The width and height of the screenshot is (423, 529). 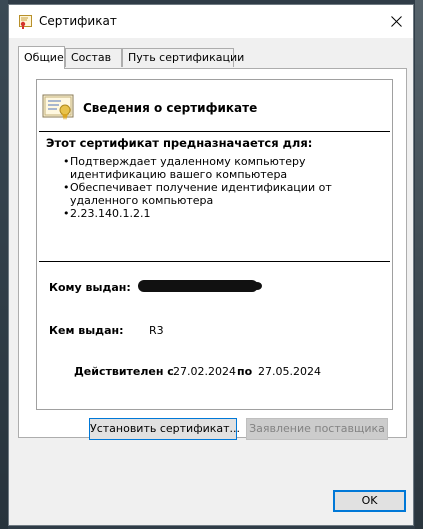 What do you see at coordinates (200, 286) in the screenshot?
I see `redacted-issued-to-value` at bounding box center [200, 286].